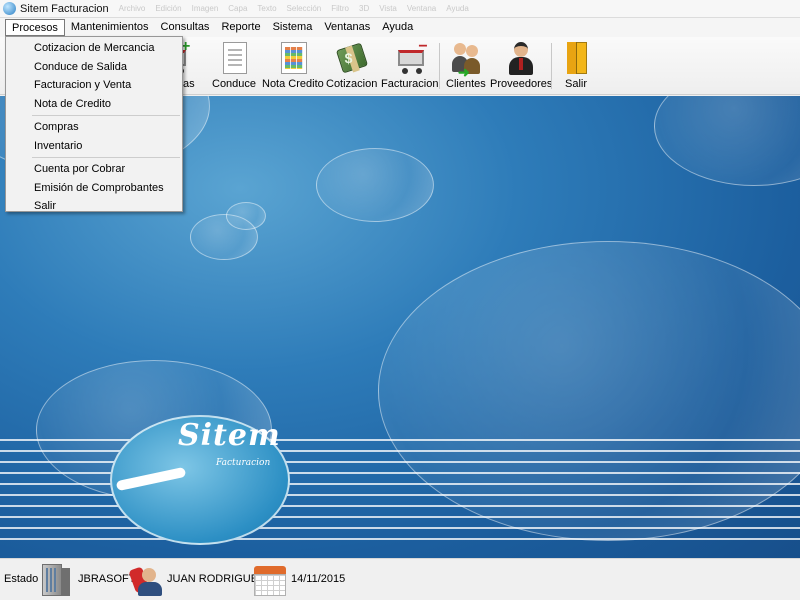 This screenshot has width=800, height=600. Describe the element at coordinates (267, 8) in the screenshot. I see `ghost-menu-item: Texto` at that location.